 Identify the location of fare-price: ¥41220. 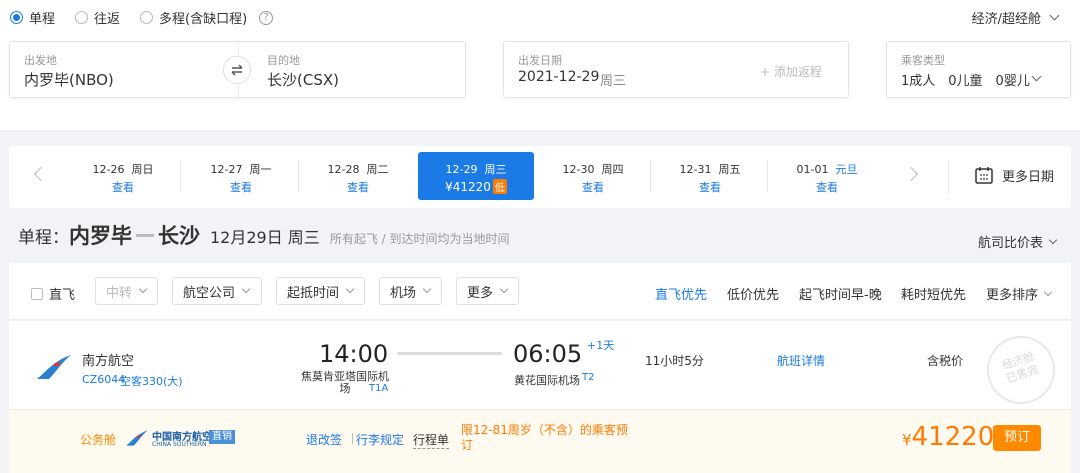
(948, 437).